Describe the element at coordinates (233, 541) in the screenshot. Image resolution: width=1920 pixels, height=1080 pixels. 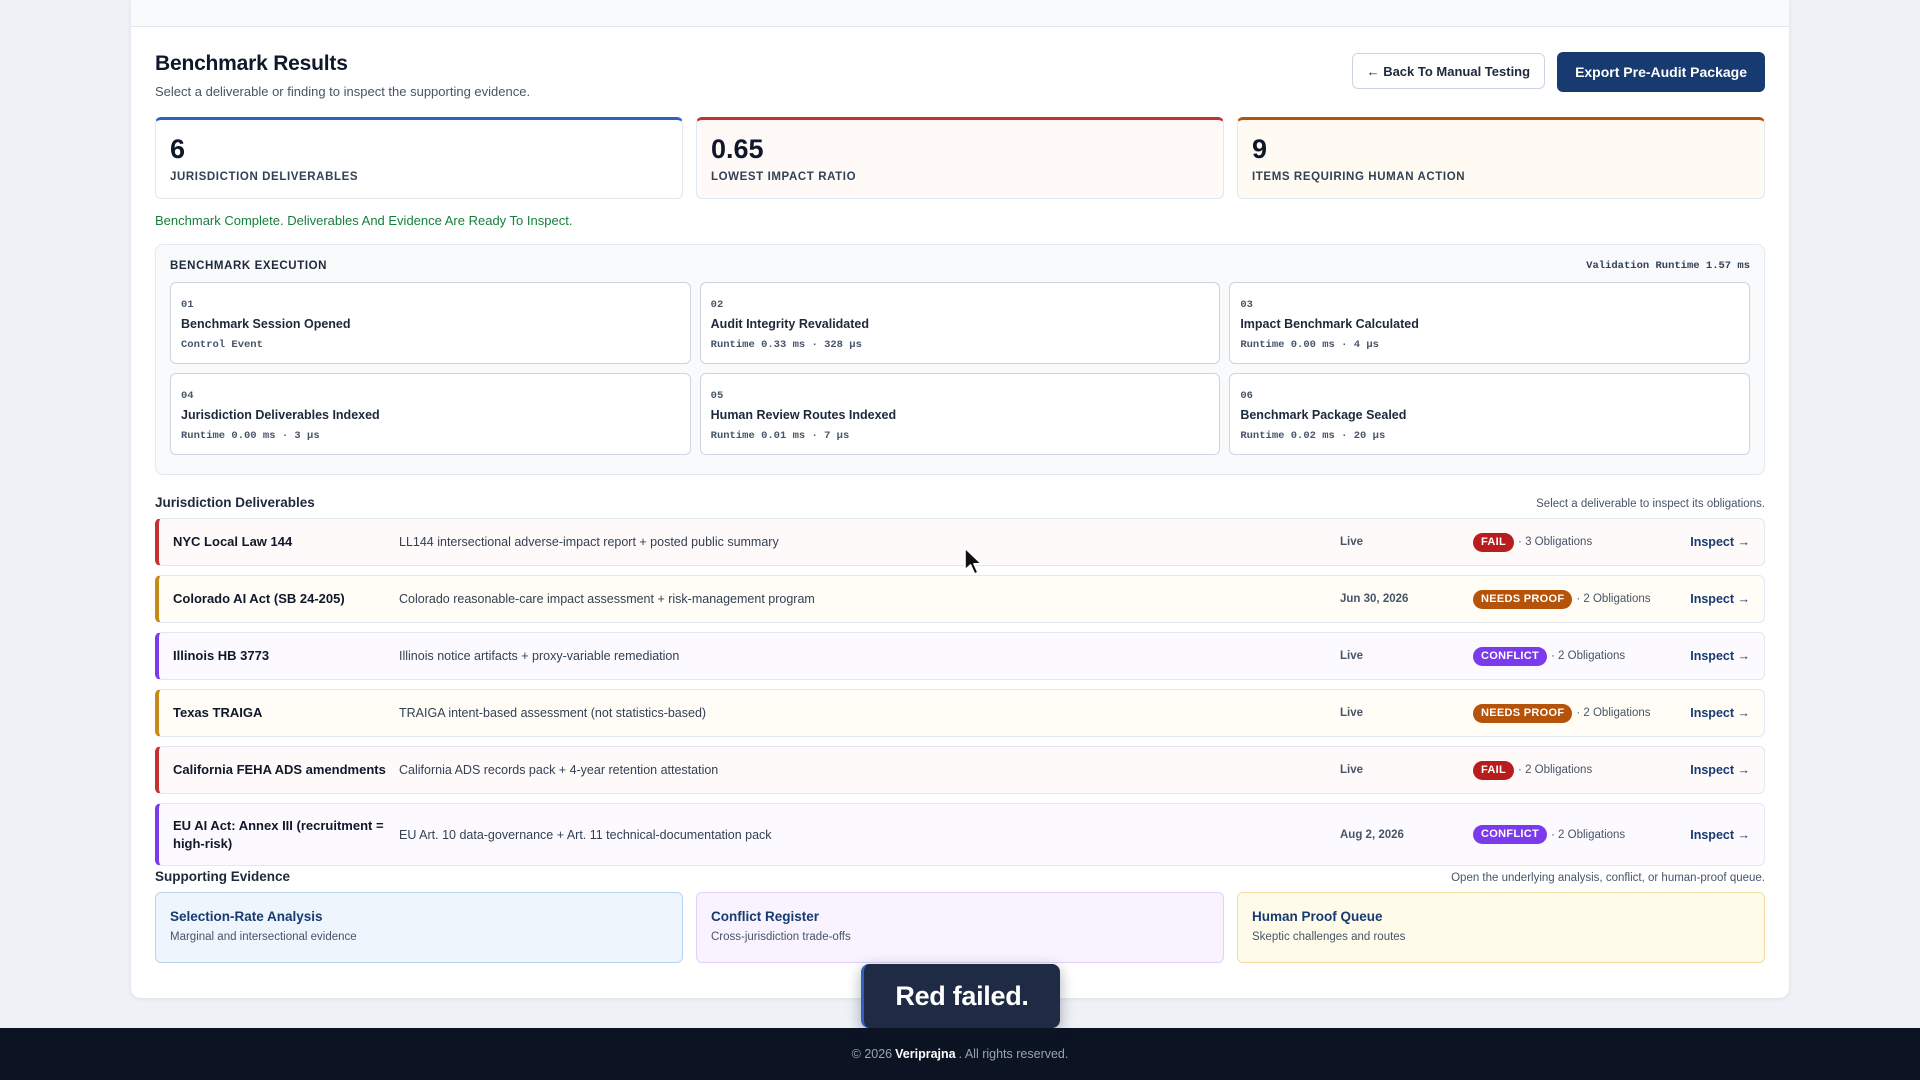
I see `deliverable-name: NYC Local Law 144` at that location.